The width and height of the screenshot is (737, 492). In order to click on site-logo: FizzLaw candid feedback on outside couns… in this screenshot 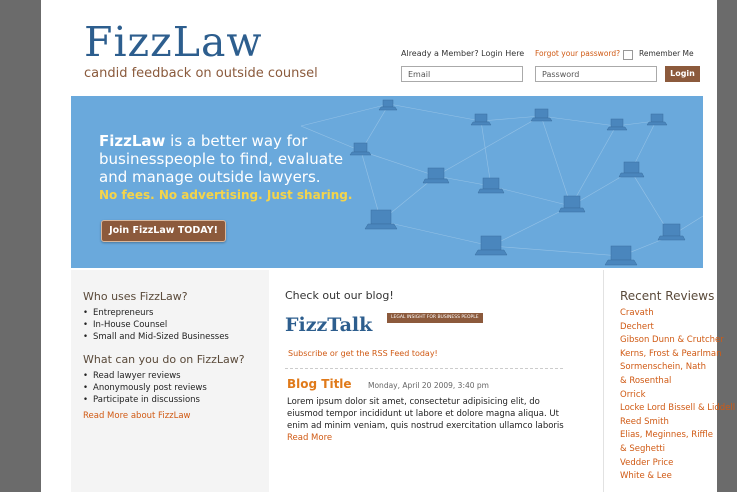, I will do `click(201, 50)`.